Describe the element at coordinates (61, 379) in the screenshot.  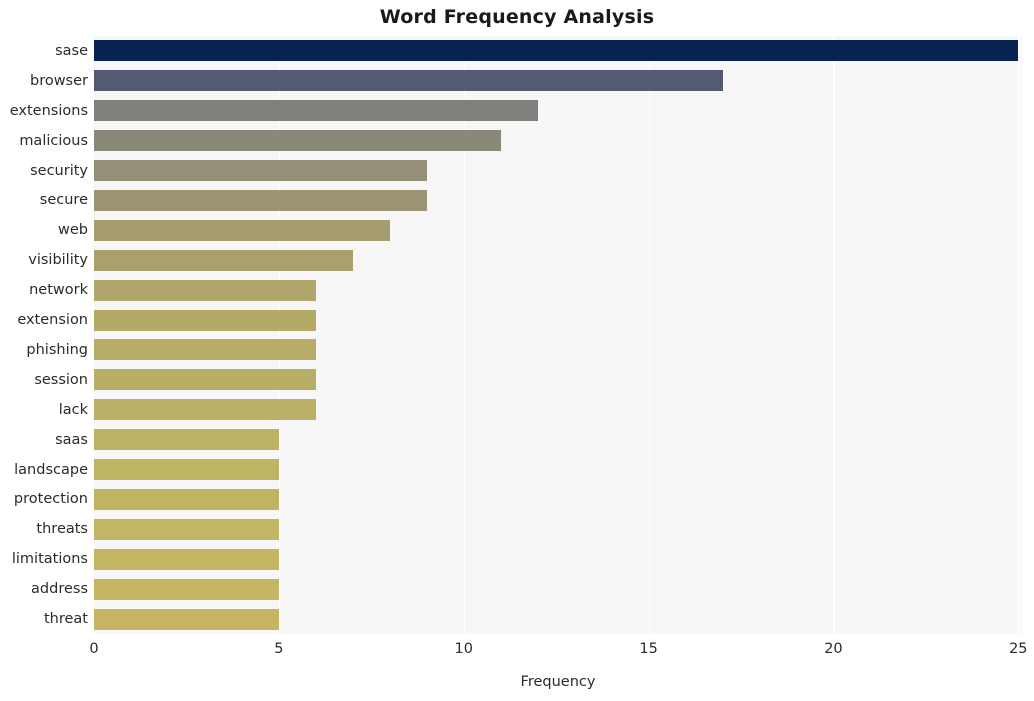
I see `y-axis-tick-label: session` at that location.